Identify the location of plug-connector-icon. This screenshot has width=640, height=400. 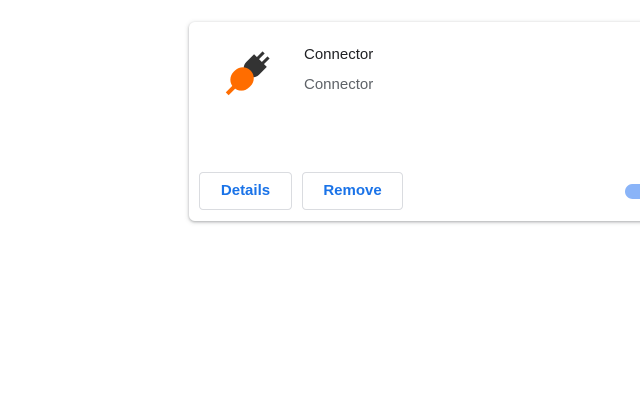
(247, 74).